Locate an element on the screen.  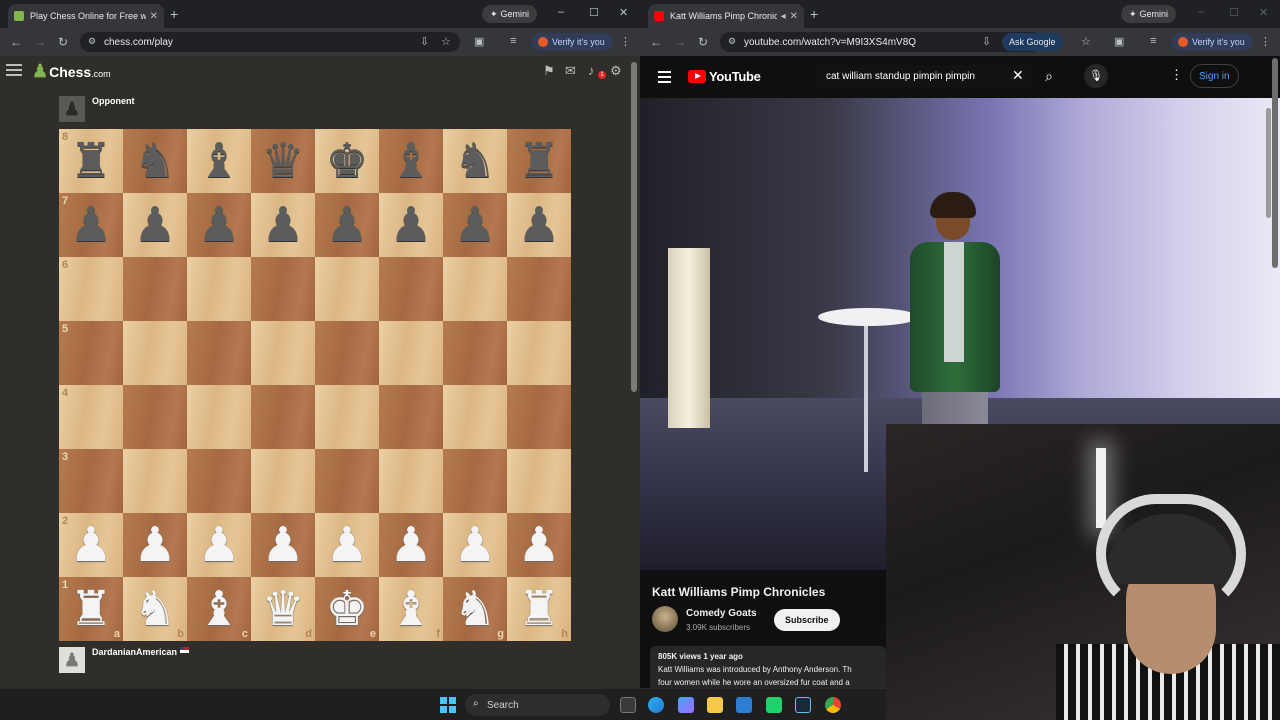
board-square: ♜ is located at coordinates (539, 161).